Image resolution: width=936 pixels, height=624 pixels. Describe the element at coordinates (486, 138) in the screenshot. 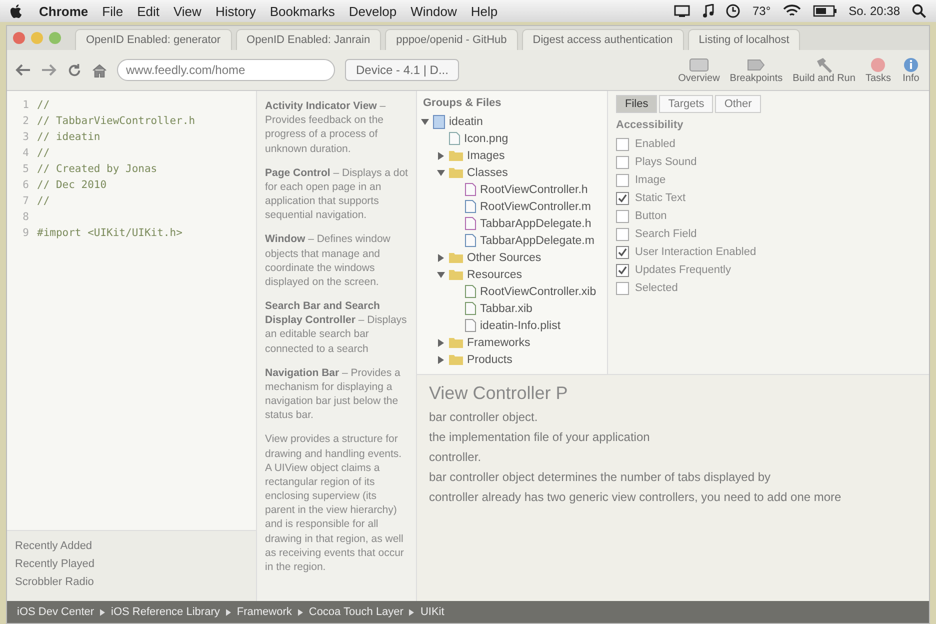

I see `tree-item: Icon.png` at that location.